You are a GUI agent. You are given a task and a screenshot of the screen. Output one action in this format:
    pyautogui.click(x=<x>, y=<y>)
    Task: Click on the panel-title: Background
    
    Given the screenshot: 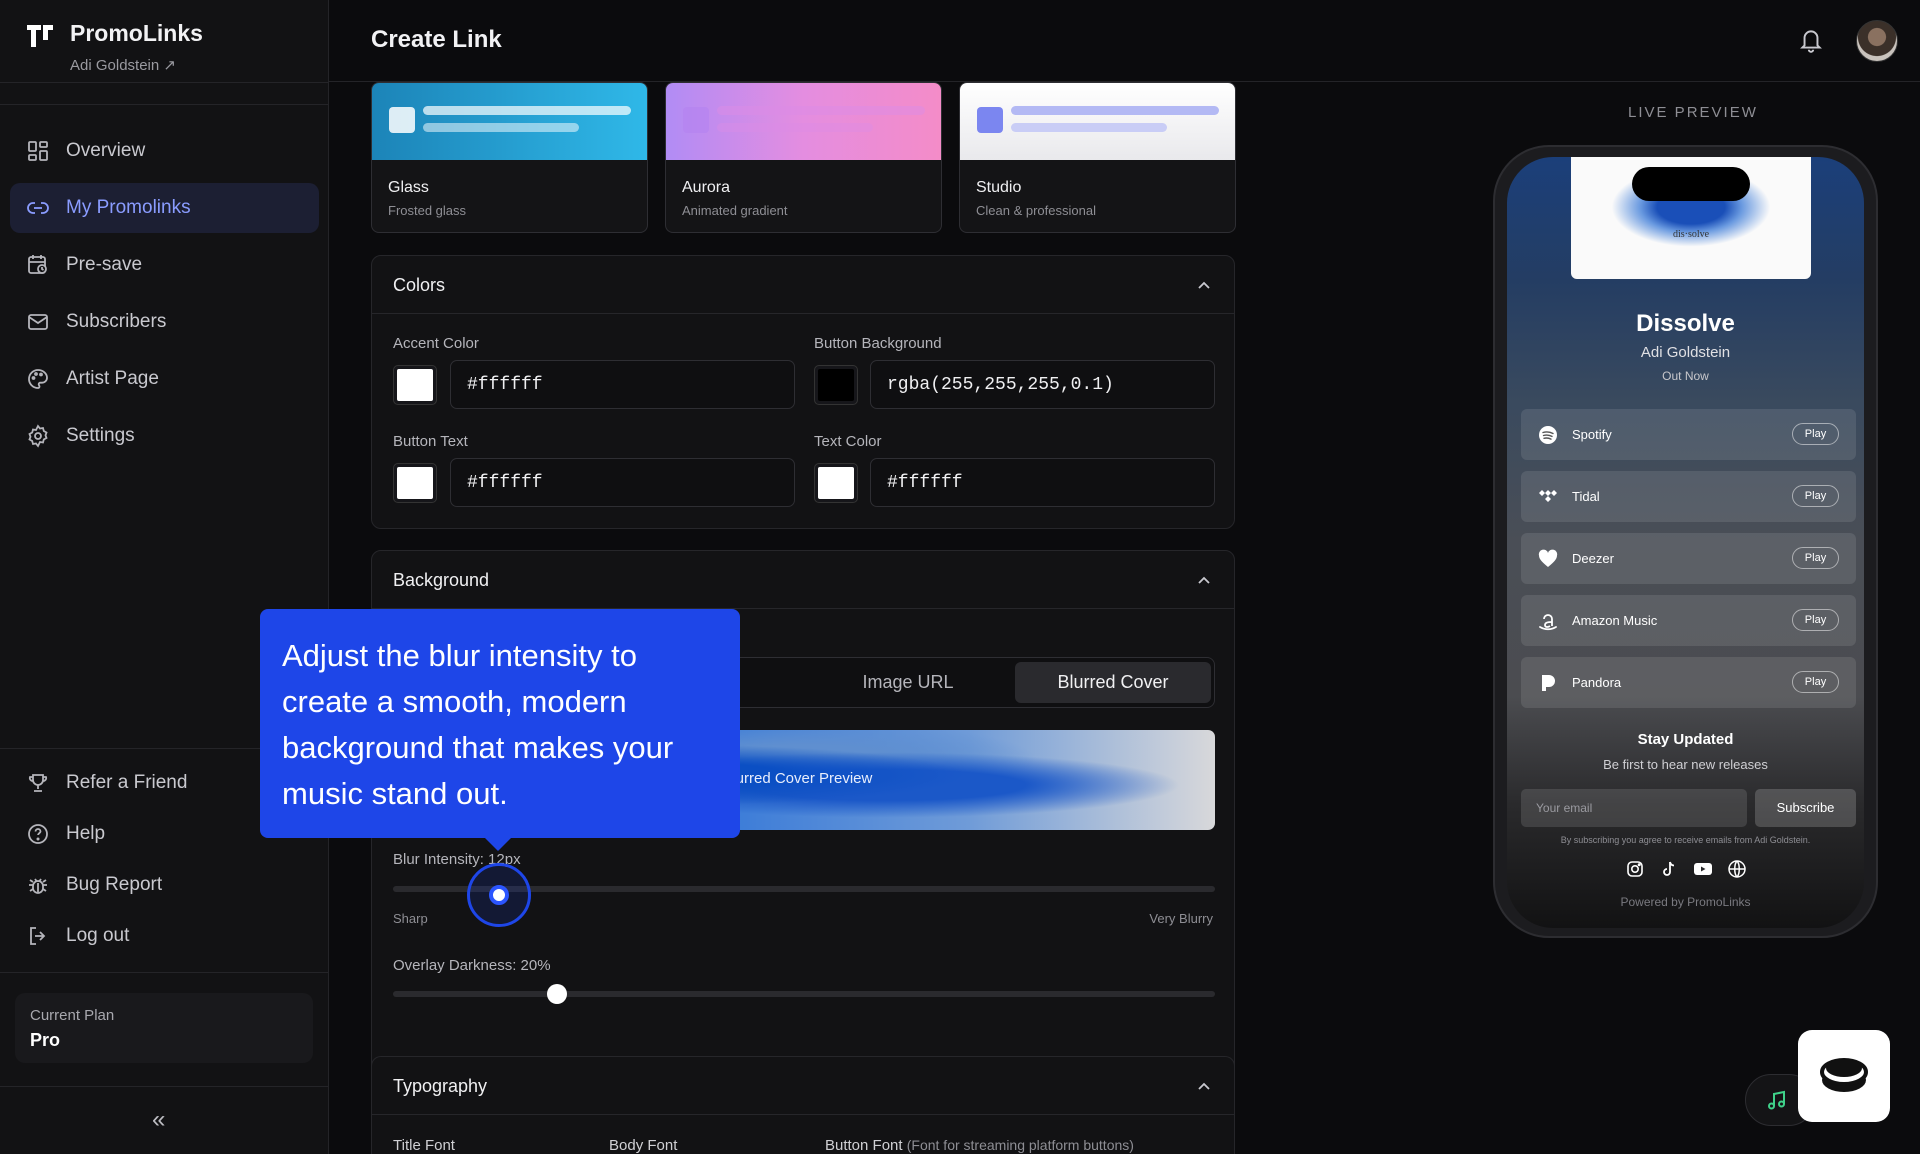 What is the action you would take?
    pyautogui.click(x=441, y=580)
    